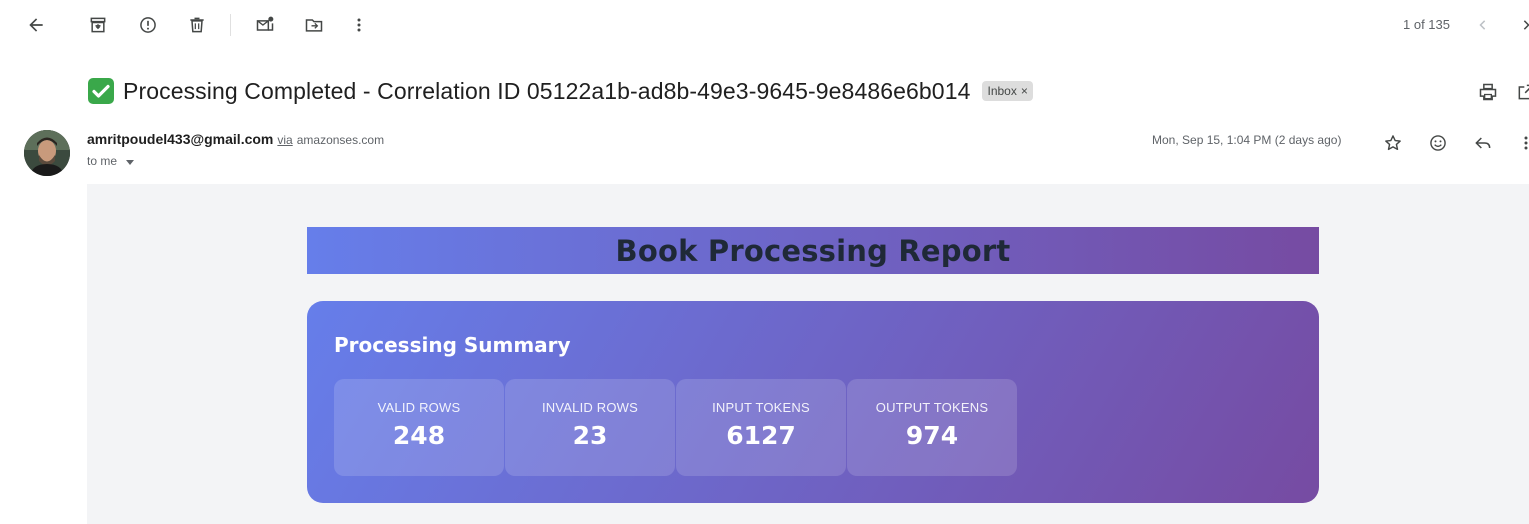 The height and width of the screenshot is (524, 1529). What do you see at coordinates (1426, 24) in the screenshot?
I see `pager-count: 1 of 135` at bounding box center [1426, 24].